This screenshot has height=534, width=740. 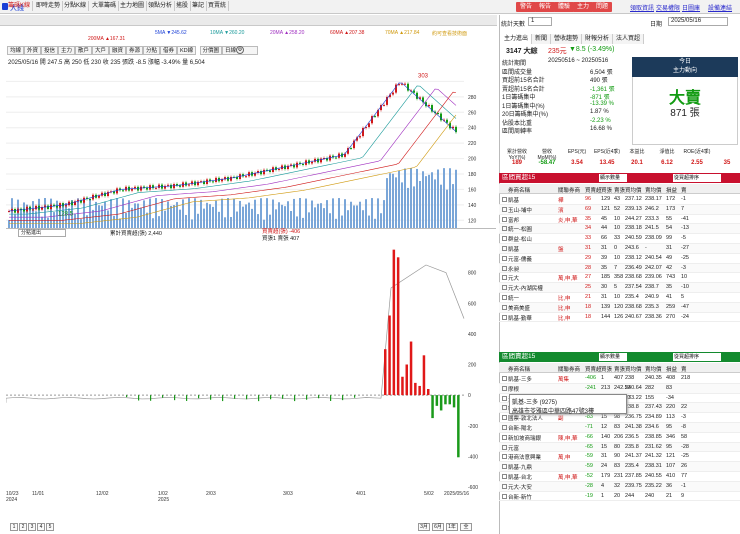 What do you see at coordinates (16, 50) in the screenshot?
I see `chart-subtab: 均線` at bounding box center [16, 50].